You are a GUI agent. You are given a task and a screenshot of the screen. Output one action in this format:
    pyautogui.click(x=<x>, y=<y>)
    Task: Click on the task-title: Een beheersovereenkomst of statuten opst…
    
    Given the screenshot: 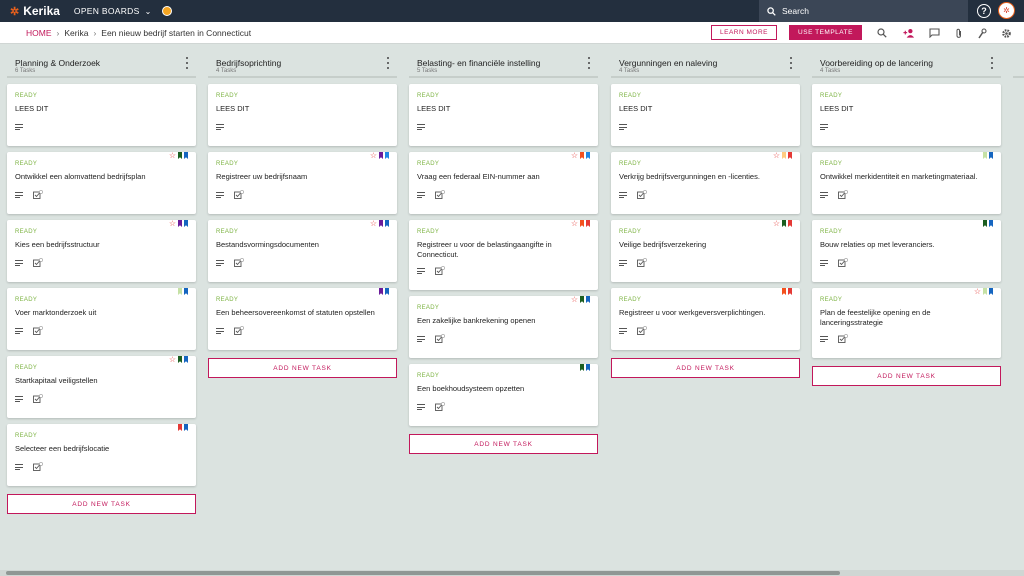 What is the action you would take?
    pyautogui.click(x=295, y=312)
    